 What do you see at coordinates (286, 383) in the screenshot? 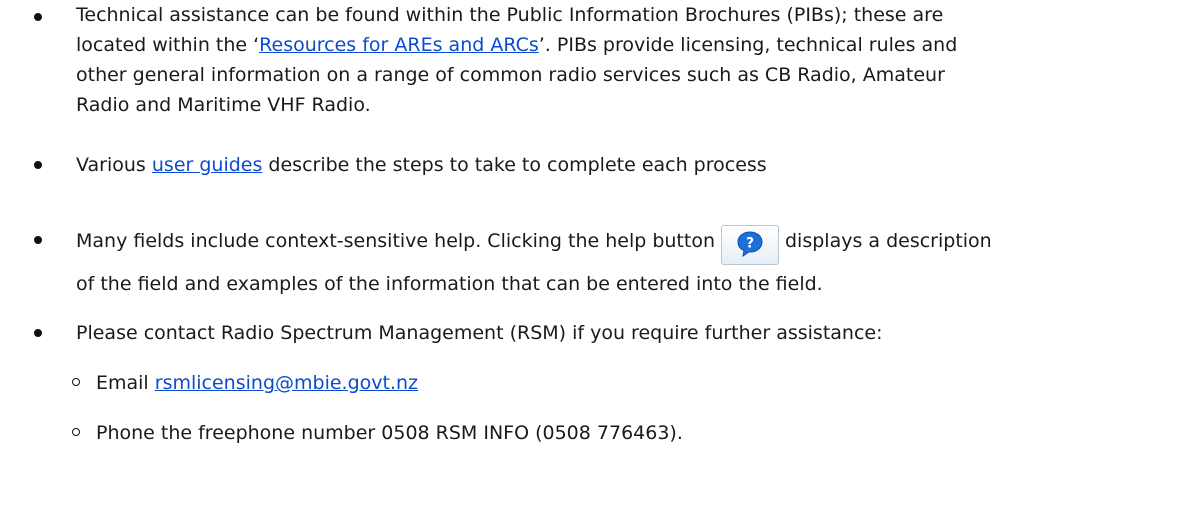
I see `email-link: rsmlicensing@mbie.govt.nz` at bounding box center [286, 383].